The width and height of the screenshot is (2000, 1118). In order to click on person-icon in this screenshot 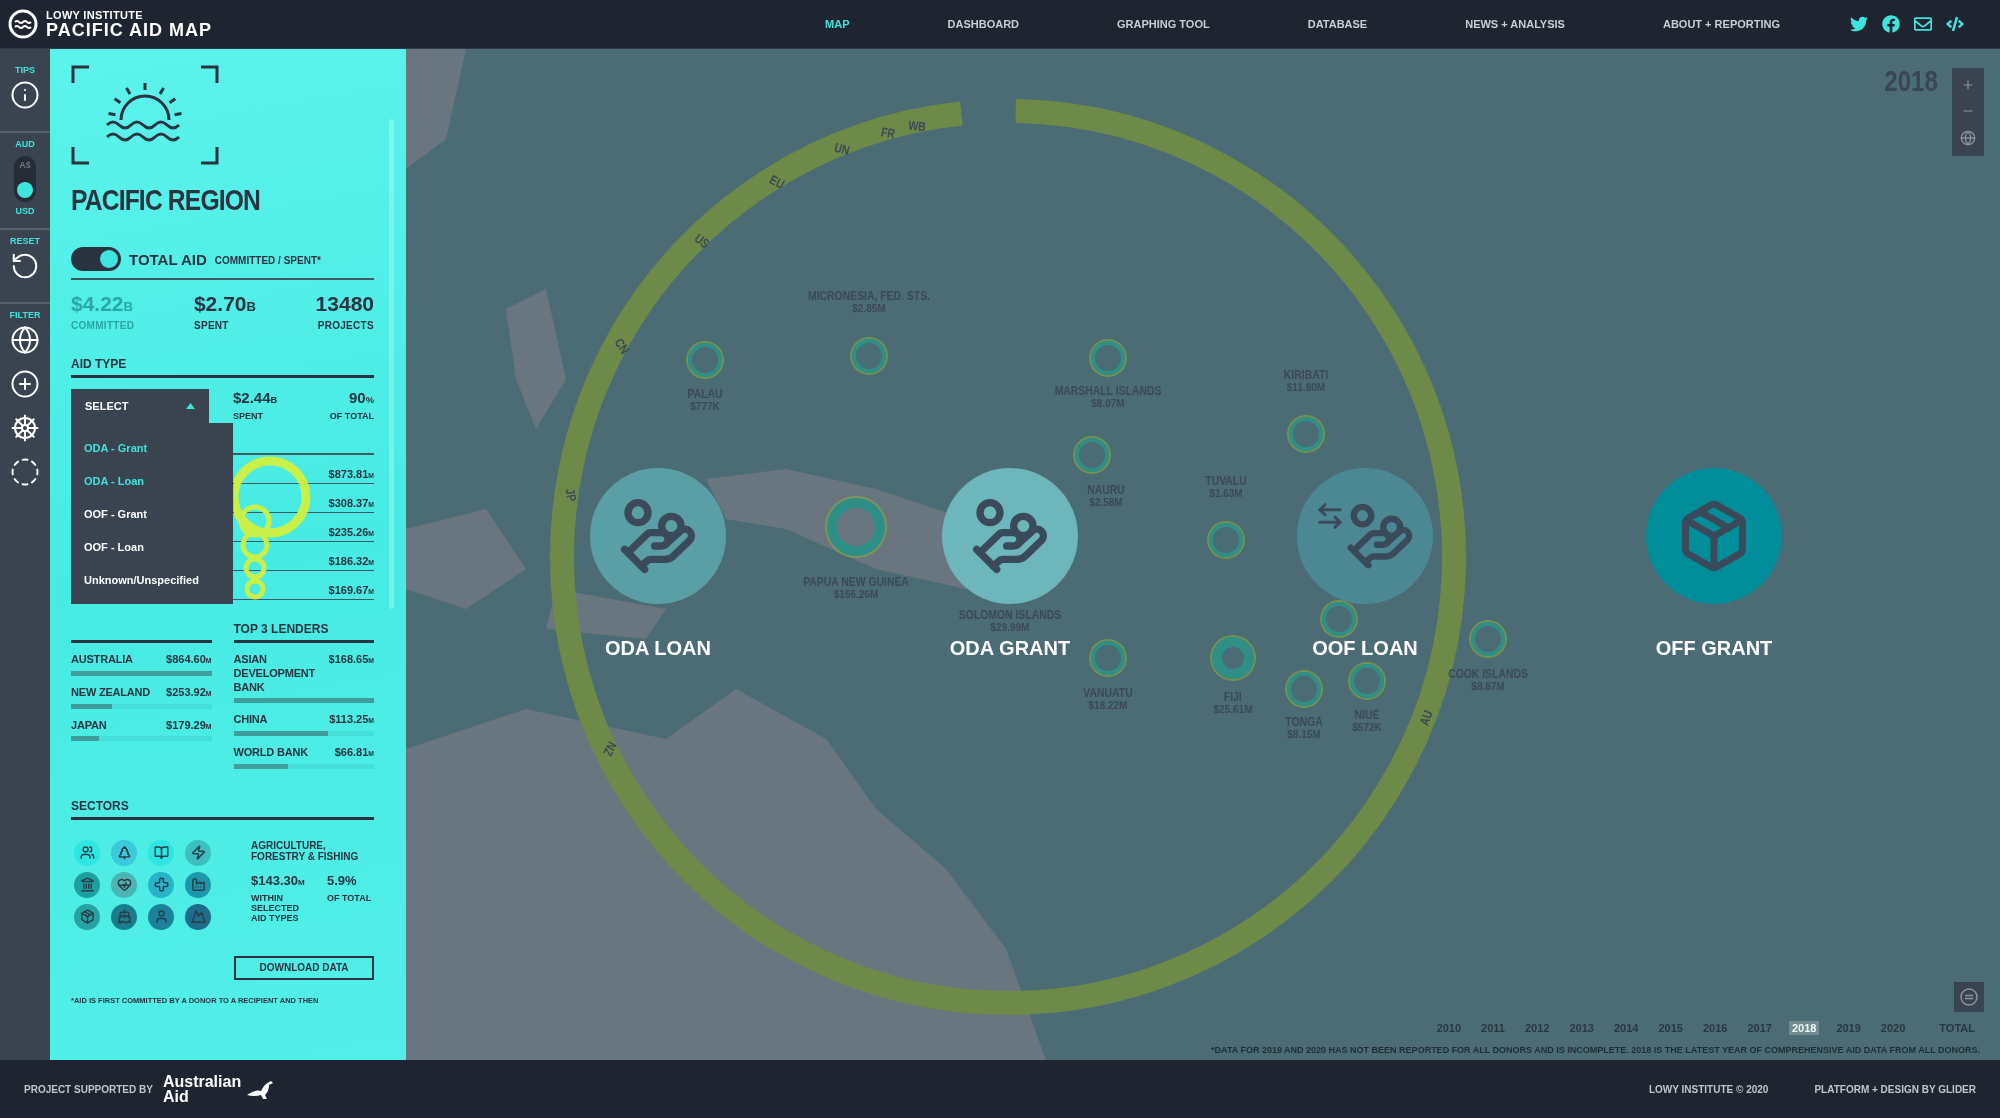, I will do `click(161, 917)`.